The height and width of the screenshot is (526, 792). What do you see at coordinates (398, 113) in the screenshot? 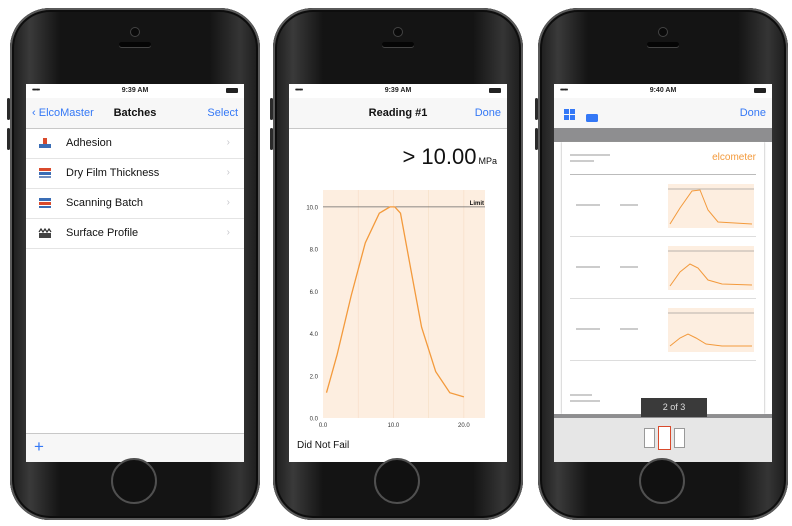
I see `navigation-bar: Reading #1 Done` at bounding box center [398, 113].